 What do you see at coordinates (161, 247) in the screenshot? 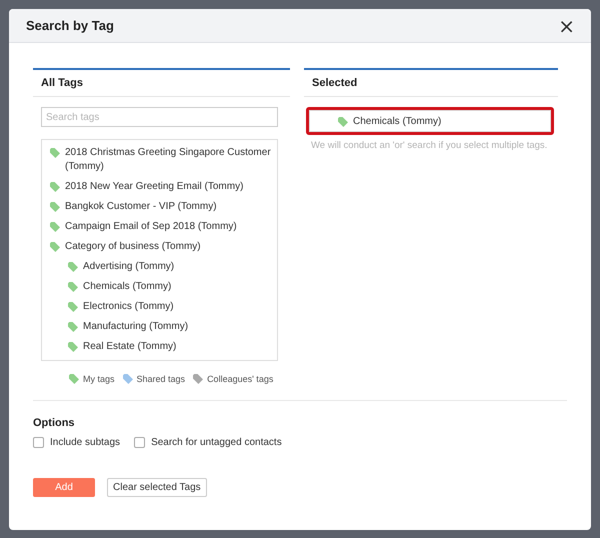
I see `tag-item: Category of business (Tommy)` at bounding box center [161, 247].